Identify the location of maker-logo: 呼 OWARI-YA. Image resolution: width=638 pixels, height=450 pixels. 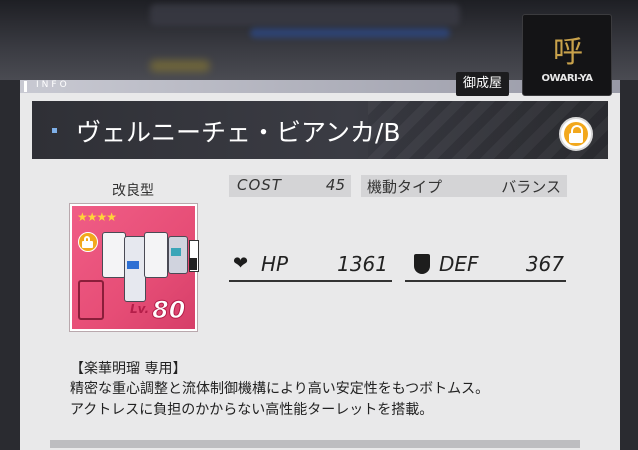
(567, 55).